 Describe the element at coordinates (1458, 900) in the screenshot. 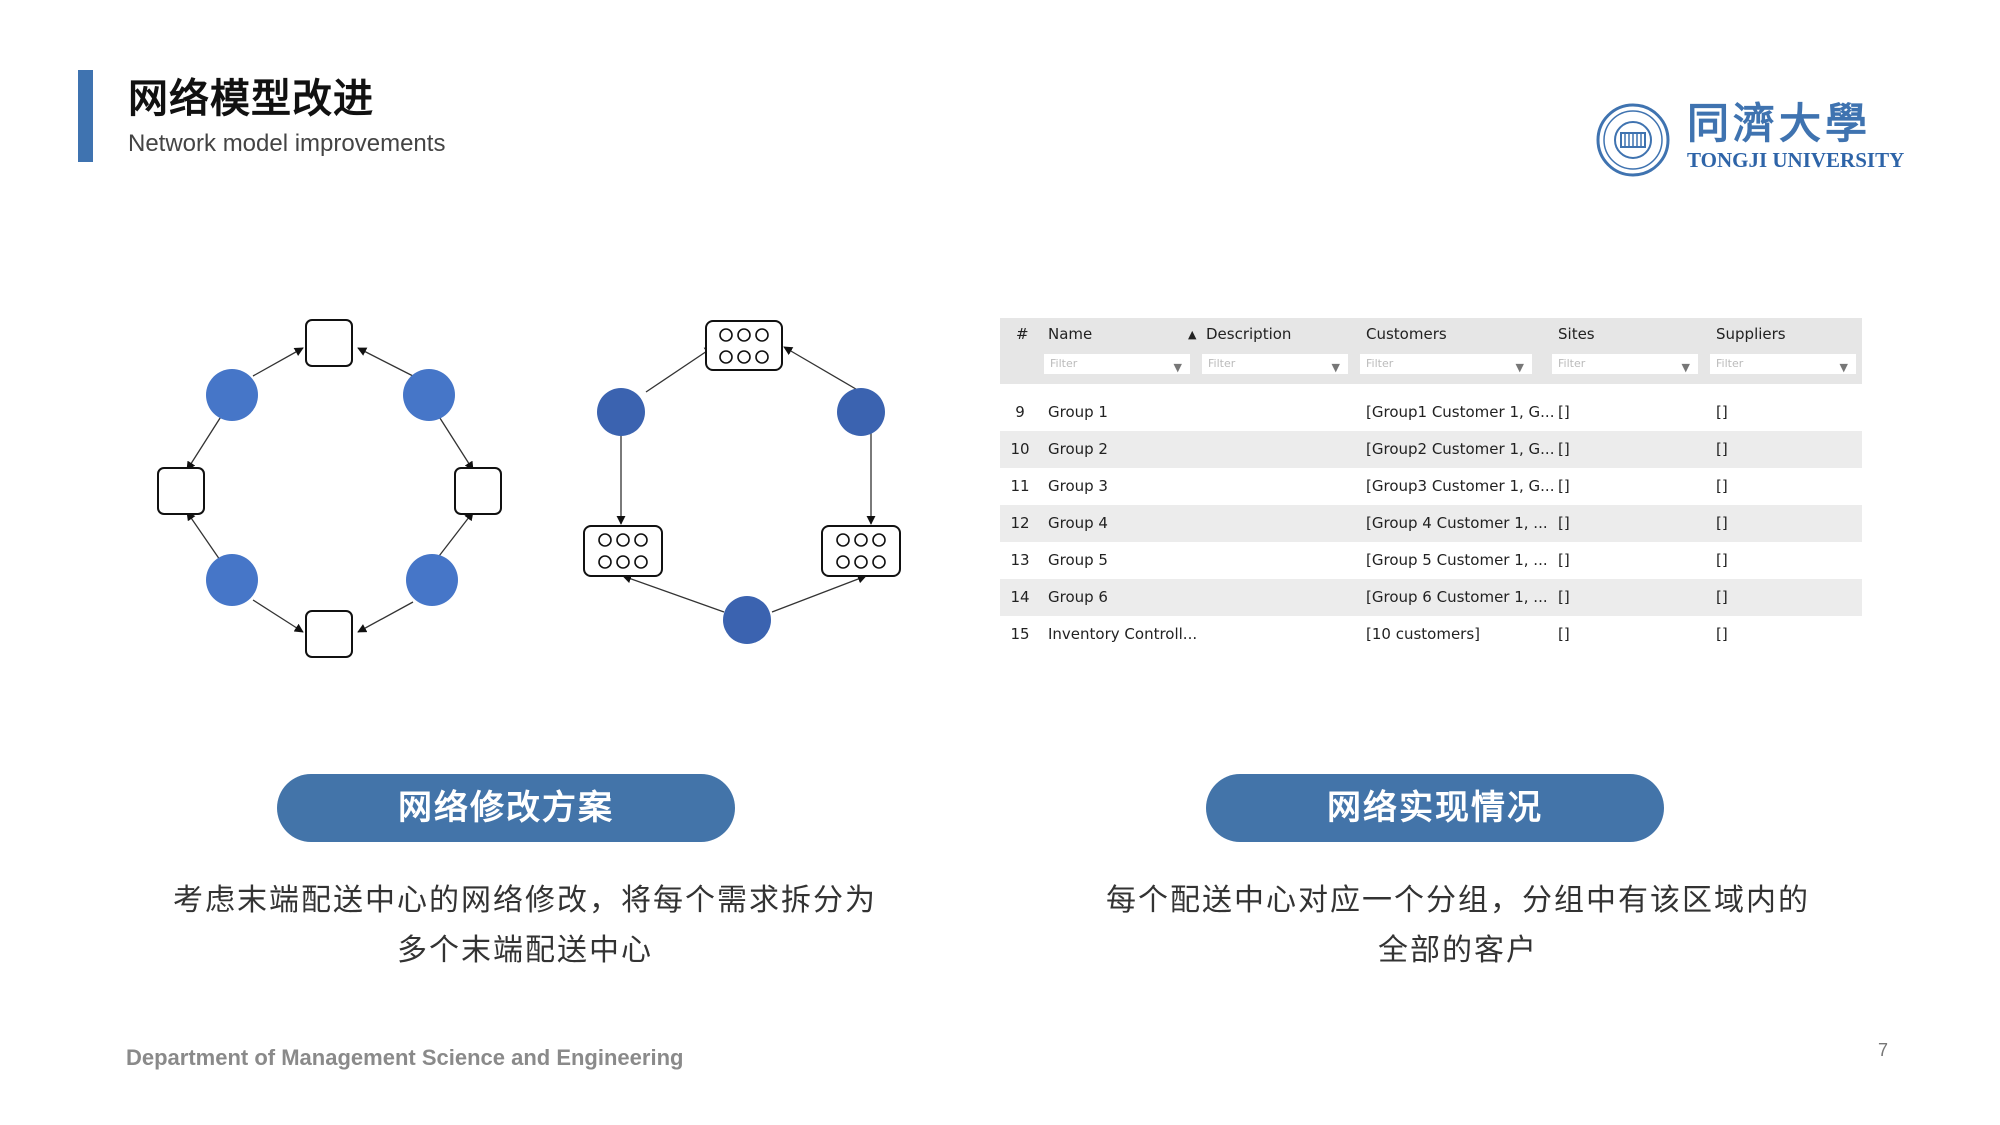

I see `desc-line: 每个配送中心对应一个分组，分组中有该区域内的` at that location.